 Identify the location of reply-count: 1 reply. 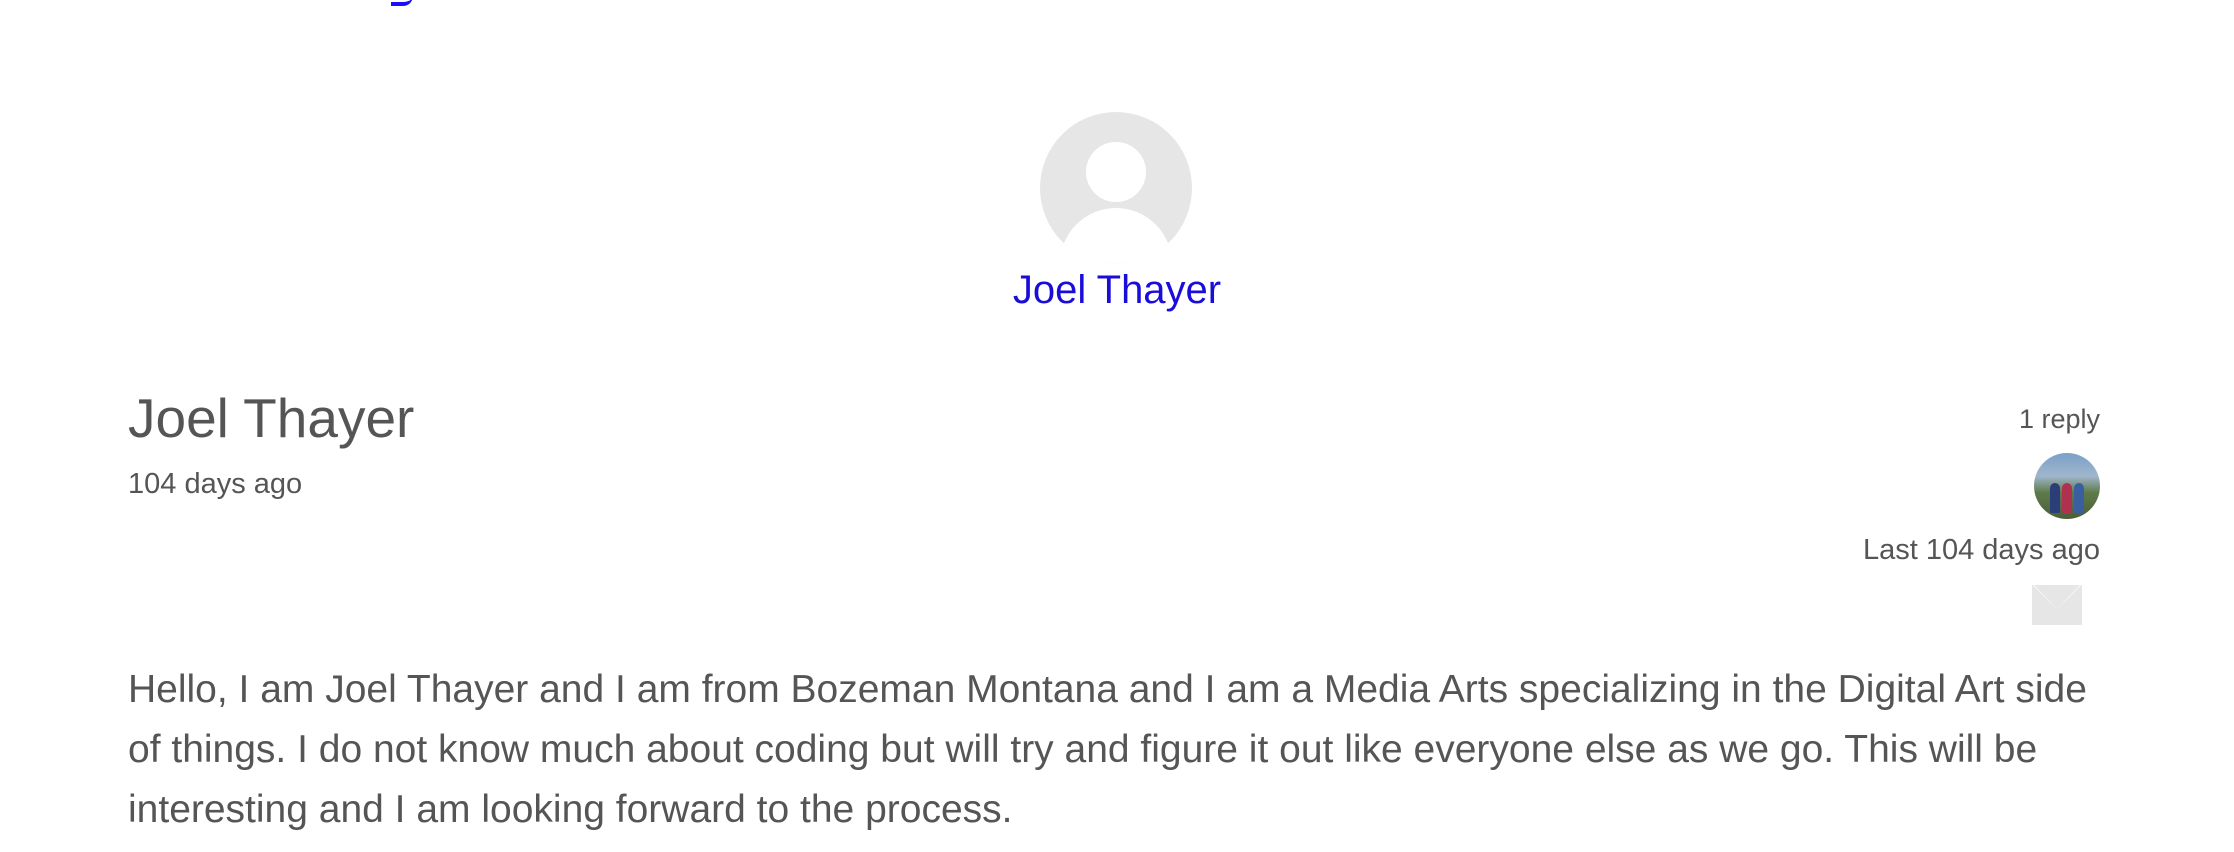
(1900, 419).